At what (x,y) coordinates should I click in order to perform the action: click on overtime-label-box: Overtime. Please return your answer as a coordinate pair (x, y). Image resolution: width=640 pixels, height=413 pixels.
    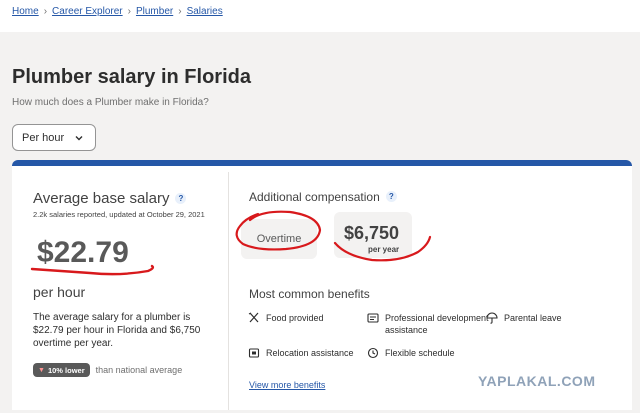
    Looking at the image, I should click on (279, 239).